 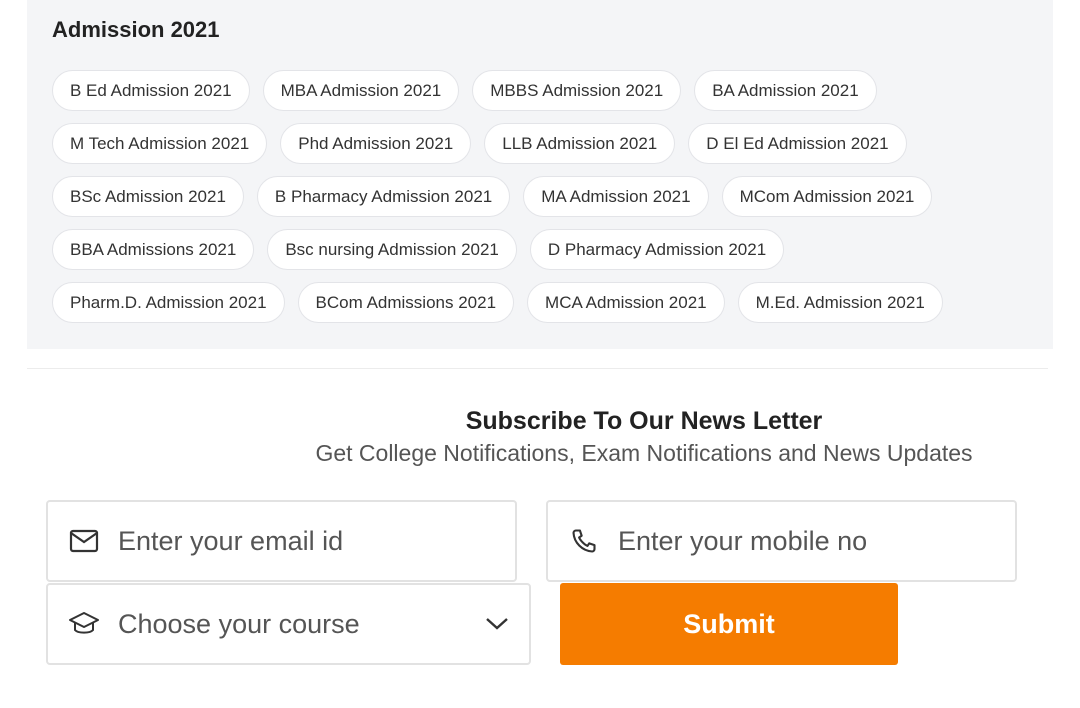 What do you see at coordinates (537, 368) in the screenshot?
I see `section-divider` at bounding box center [537, 368].